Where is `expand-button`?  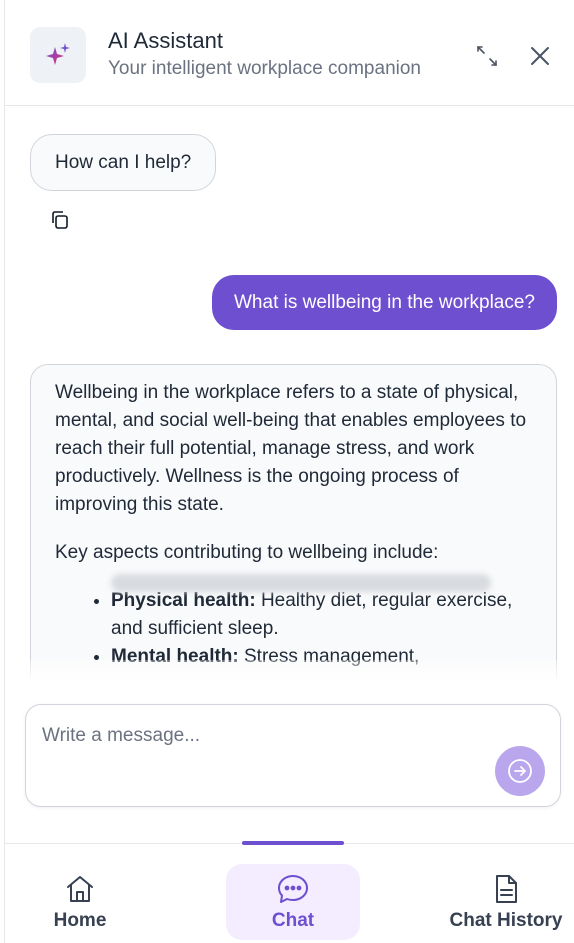
expand-button is located at coordinates (487, 56).